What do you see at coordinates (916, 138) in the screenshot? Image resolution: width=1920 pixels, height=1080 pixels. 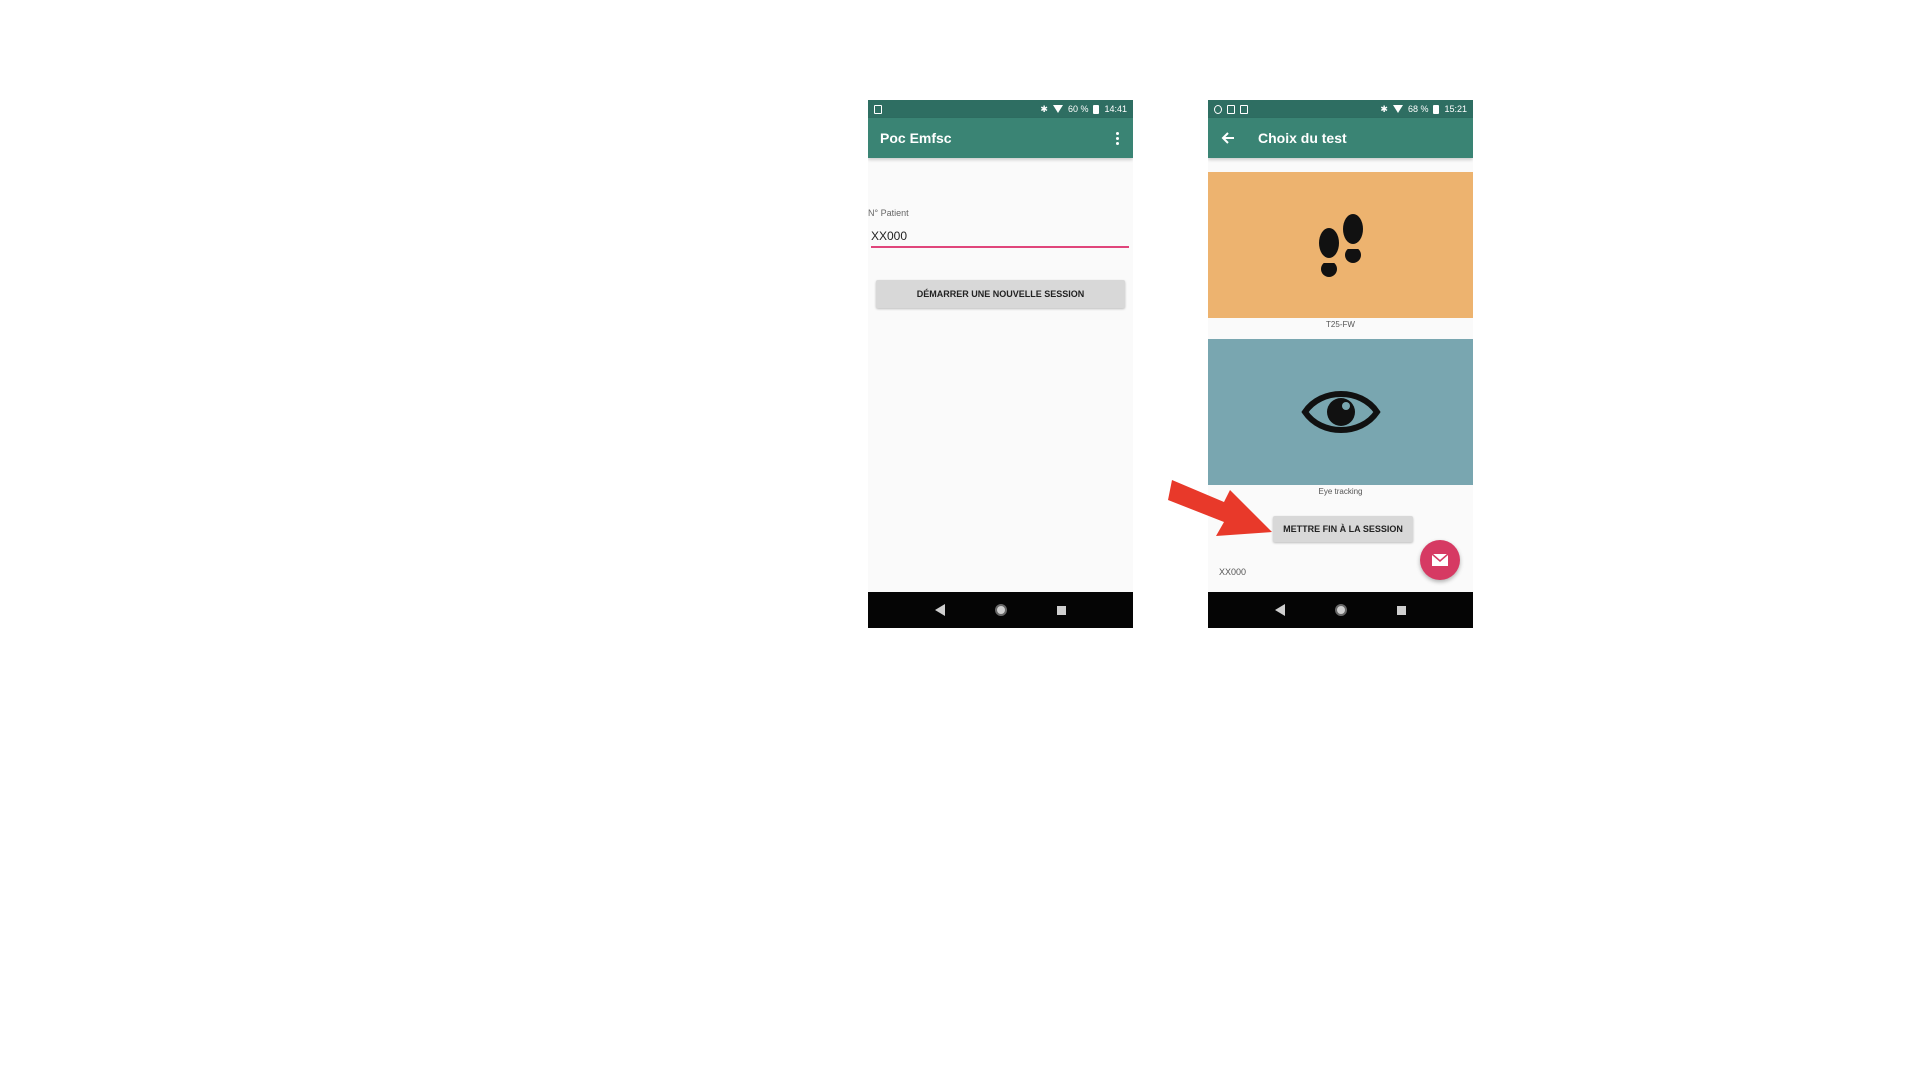 I see `app-title: Poc Emfsc` at bounding box center [916, 138].